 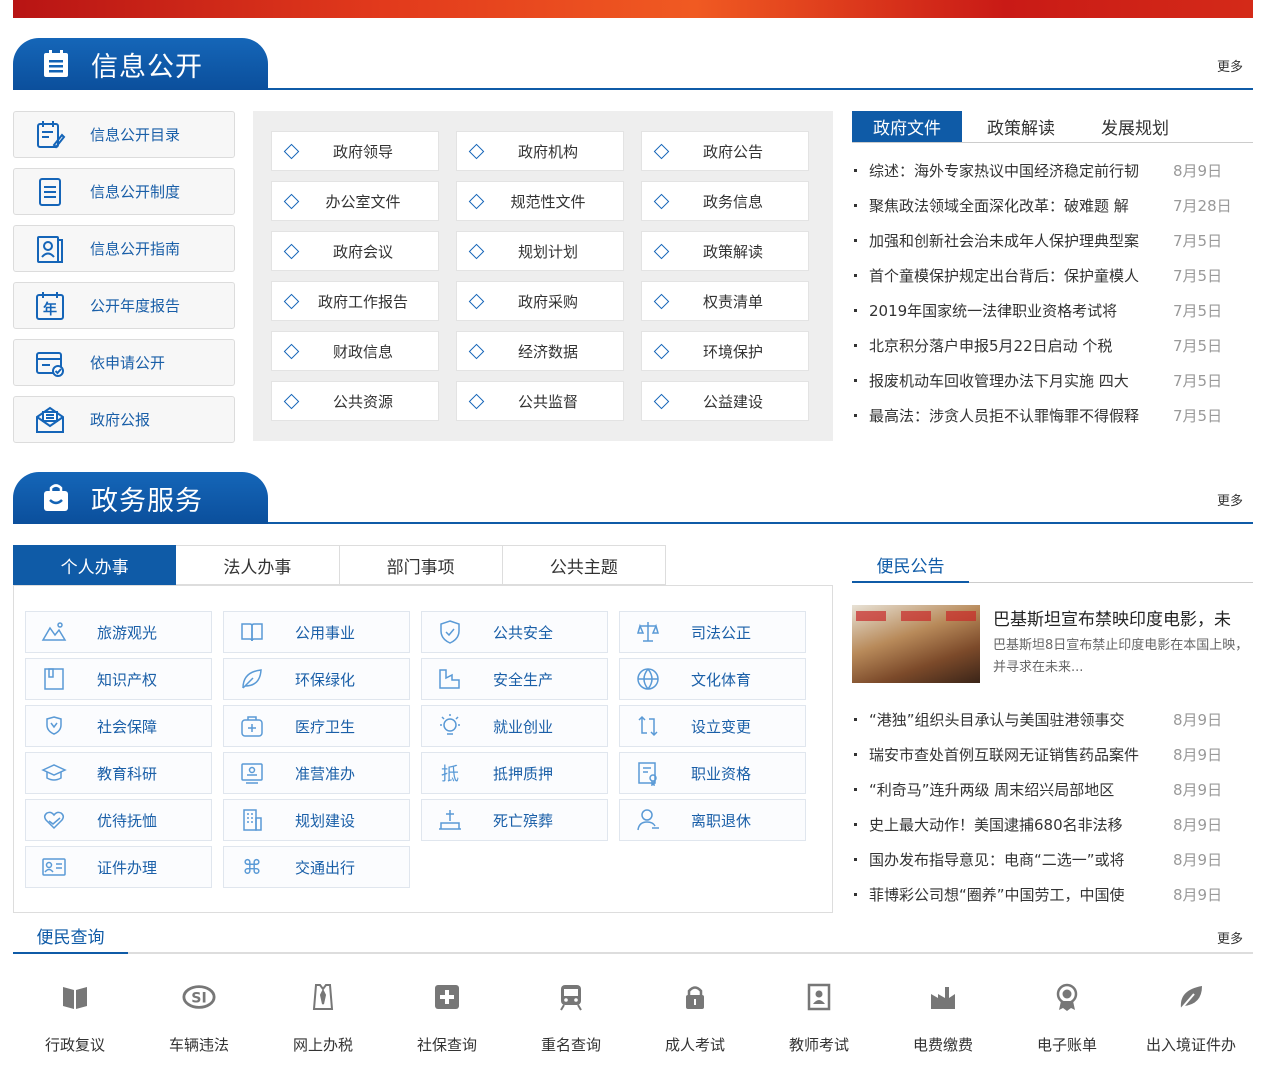 I want to click on news-row: 瑞安市查处首例互联网无证销售药品案件 8月9日, so click(x=1052, y=754).